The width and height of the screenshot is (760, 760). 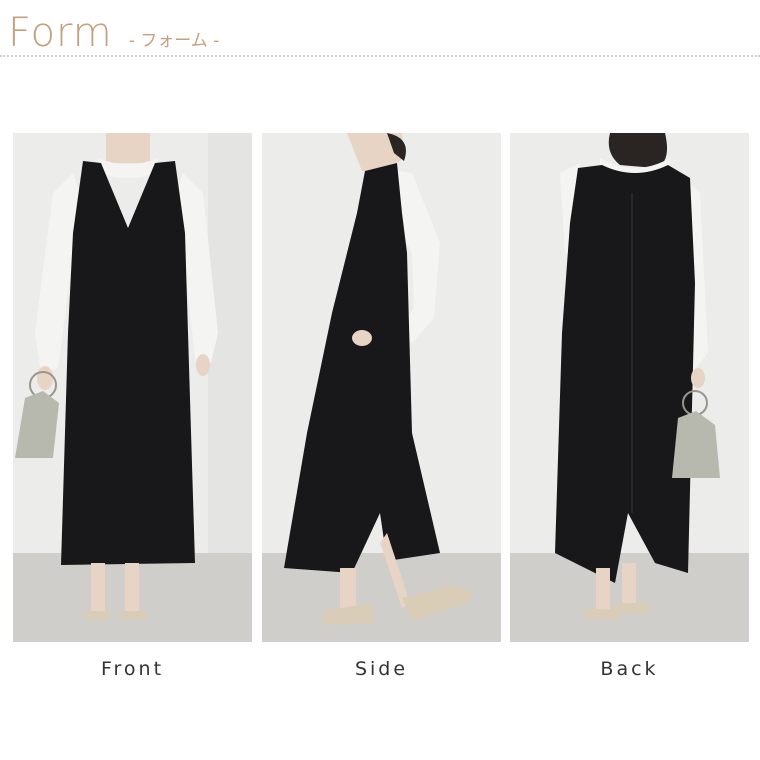 What do you see at coordinates (60, 33) in the screenshot?
I see `page-title: Form` at bounding box center [60, 33].